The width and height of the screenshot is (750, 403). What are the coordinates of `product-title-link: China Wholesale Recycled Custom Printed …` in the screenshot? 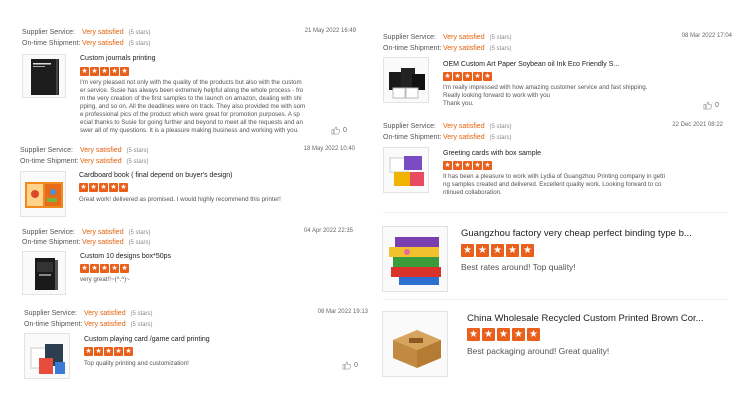 It's located at (585, 318).